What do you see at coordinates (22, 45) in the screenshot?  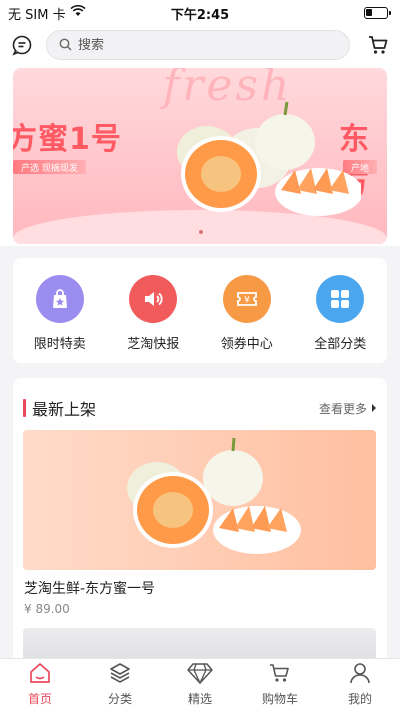 I see `message-icon` at bounding box center [22, 45].